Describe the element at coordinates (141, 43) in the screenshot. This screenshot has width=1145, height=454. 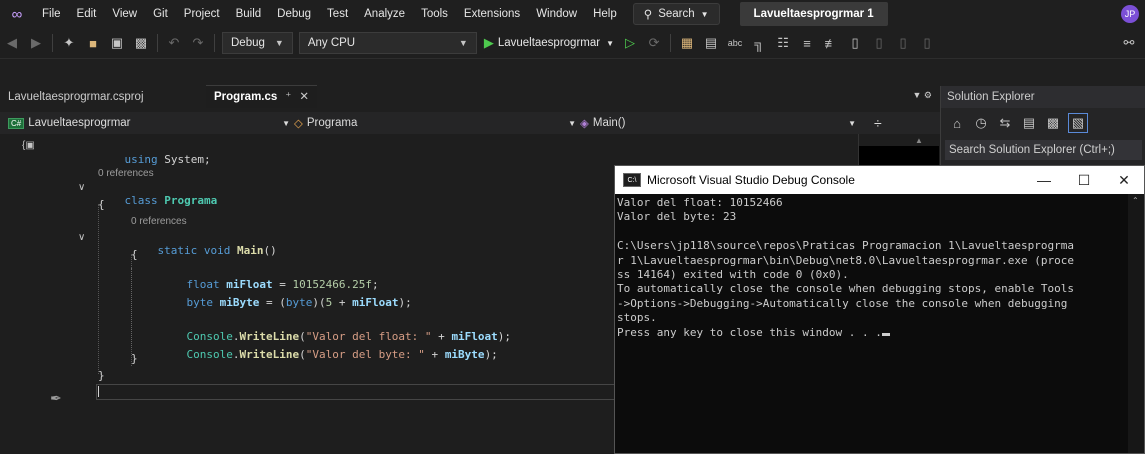
I see `save-all-icon: ▩` at that location.